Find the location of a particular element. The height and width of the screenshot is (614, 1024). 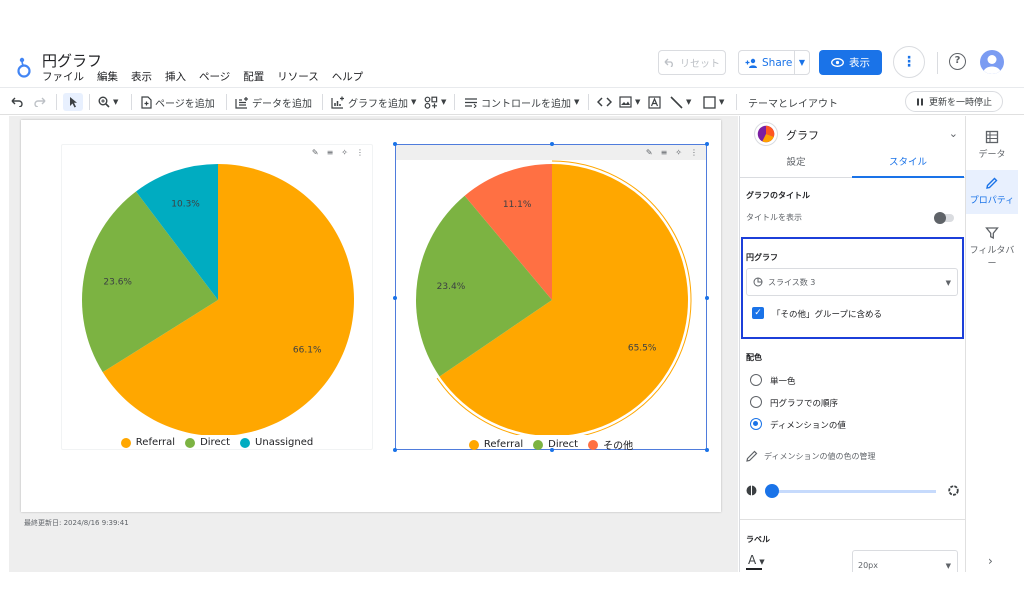

reset-button: リセット is located at coordinates (692, 62).